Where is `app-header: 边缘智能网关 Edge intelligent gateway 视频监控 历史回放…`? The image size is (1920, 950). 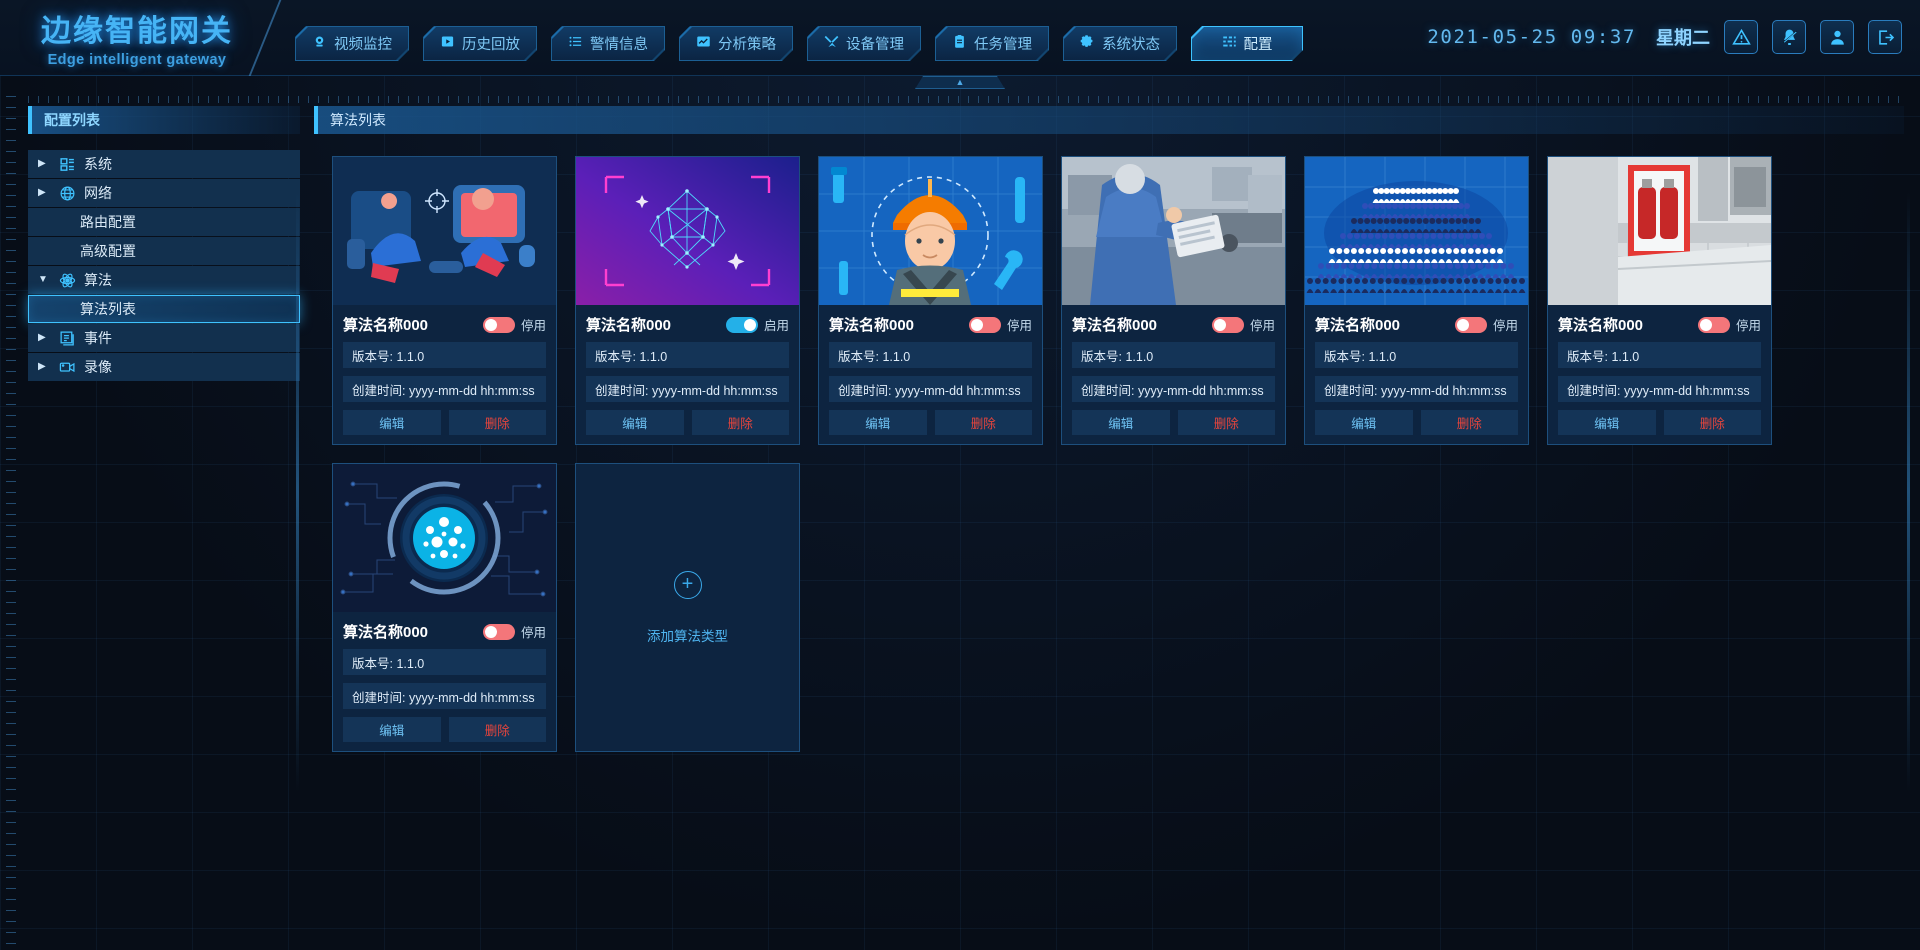 app-header: 边缘智能网关 Edge intelligent gateway 视频监控 历史回放… is located at coordinates (960, 38).